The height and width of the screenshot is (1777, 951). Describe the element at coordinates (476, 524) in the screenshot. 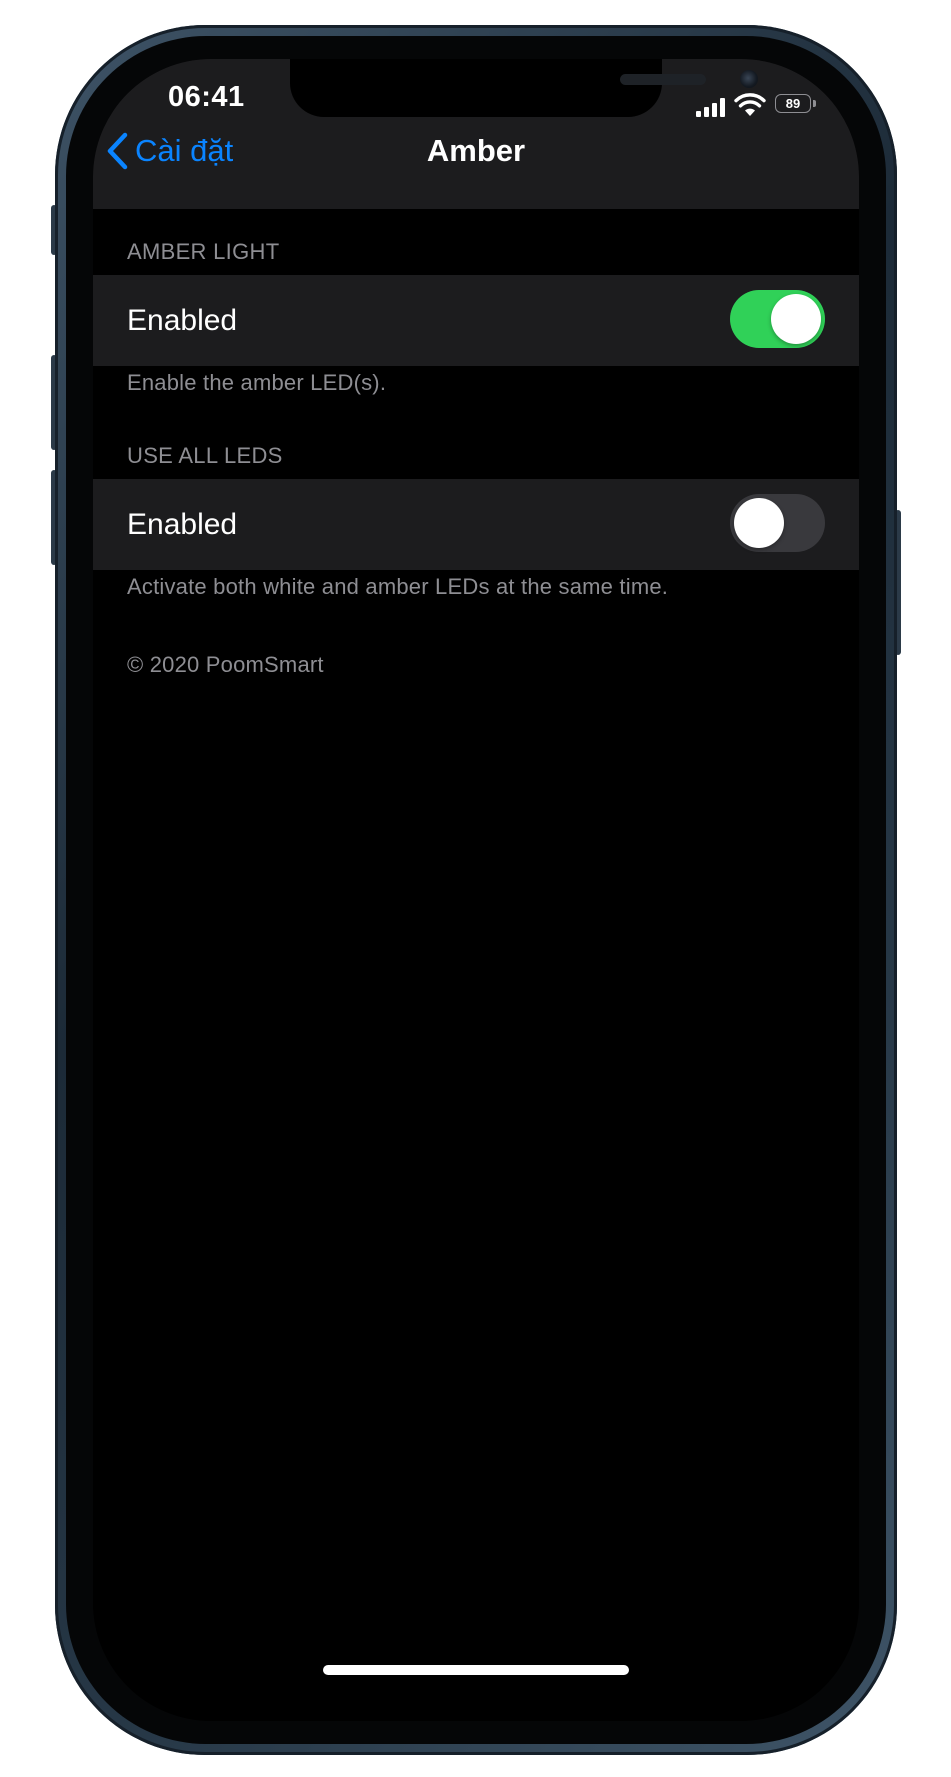

I see `use-all-leds-row: Enabled` at that location.